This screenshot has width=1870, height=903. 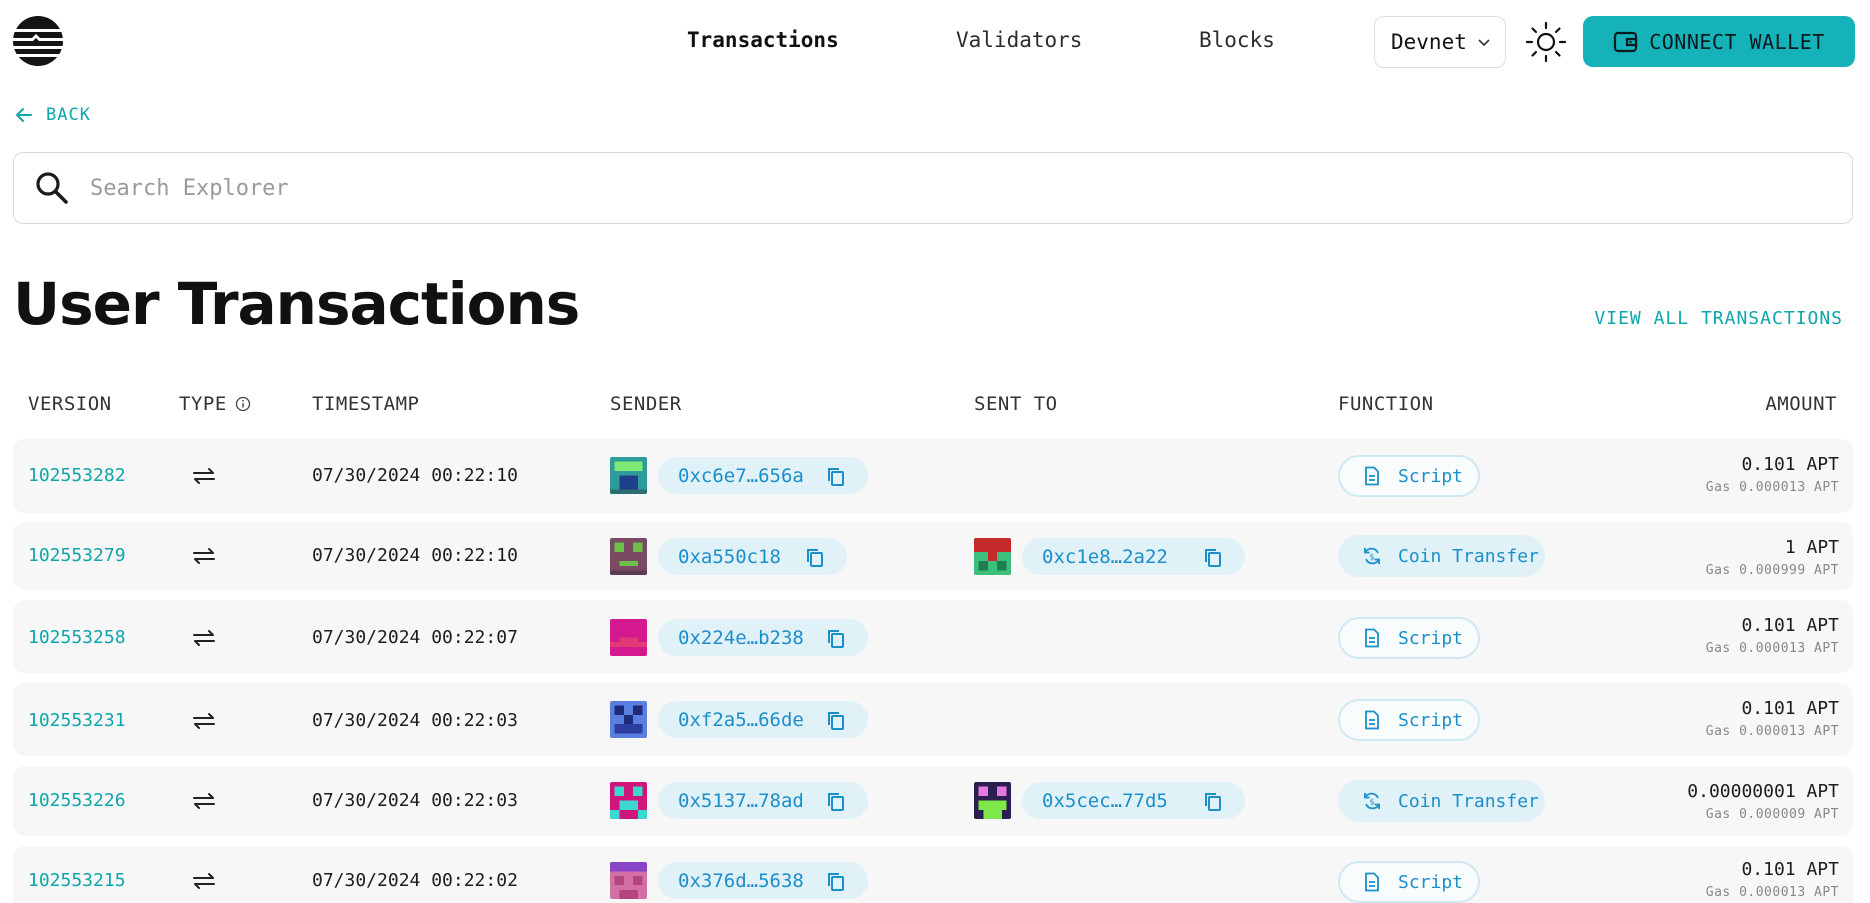 I want to click on recipient-avatar, so click(x=992, y=800).